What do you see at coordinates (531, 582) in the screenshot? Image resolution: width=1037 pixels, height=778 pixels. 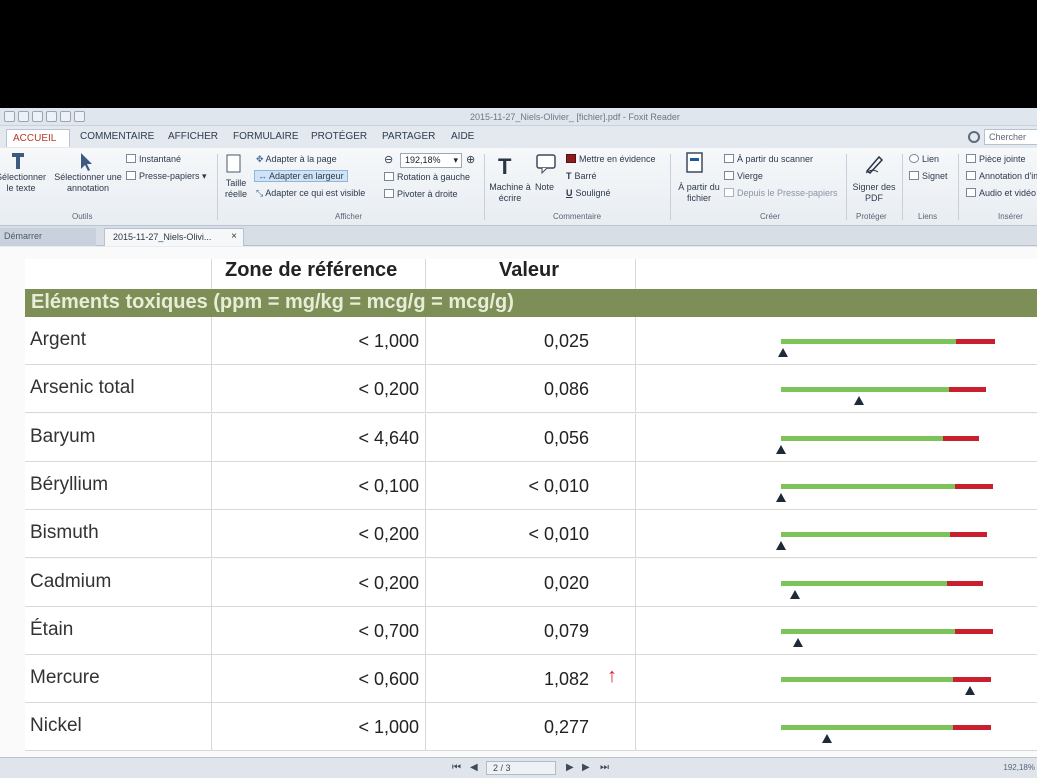 I see `table-row: Cadmium < 0,200 0,020` at bounding box center [531, 582].